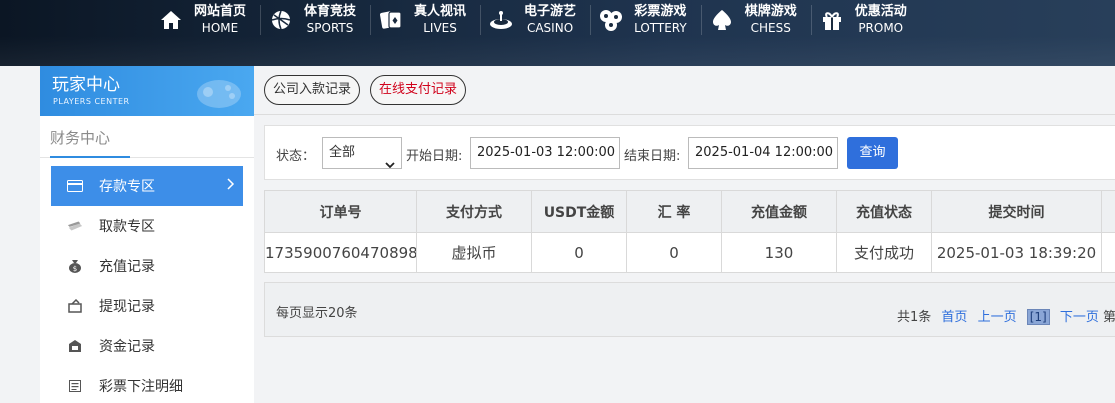 This screenshot has width=1115, height=403. I want to click on table-header-row: 订单号 支付方式 USDT金额 汇 率 充值金额 充值状态 提交时间, so click(689, 211).